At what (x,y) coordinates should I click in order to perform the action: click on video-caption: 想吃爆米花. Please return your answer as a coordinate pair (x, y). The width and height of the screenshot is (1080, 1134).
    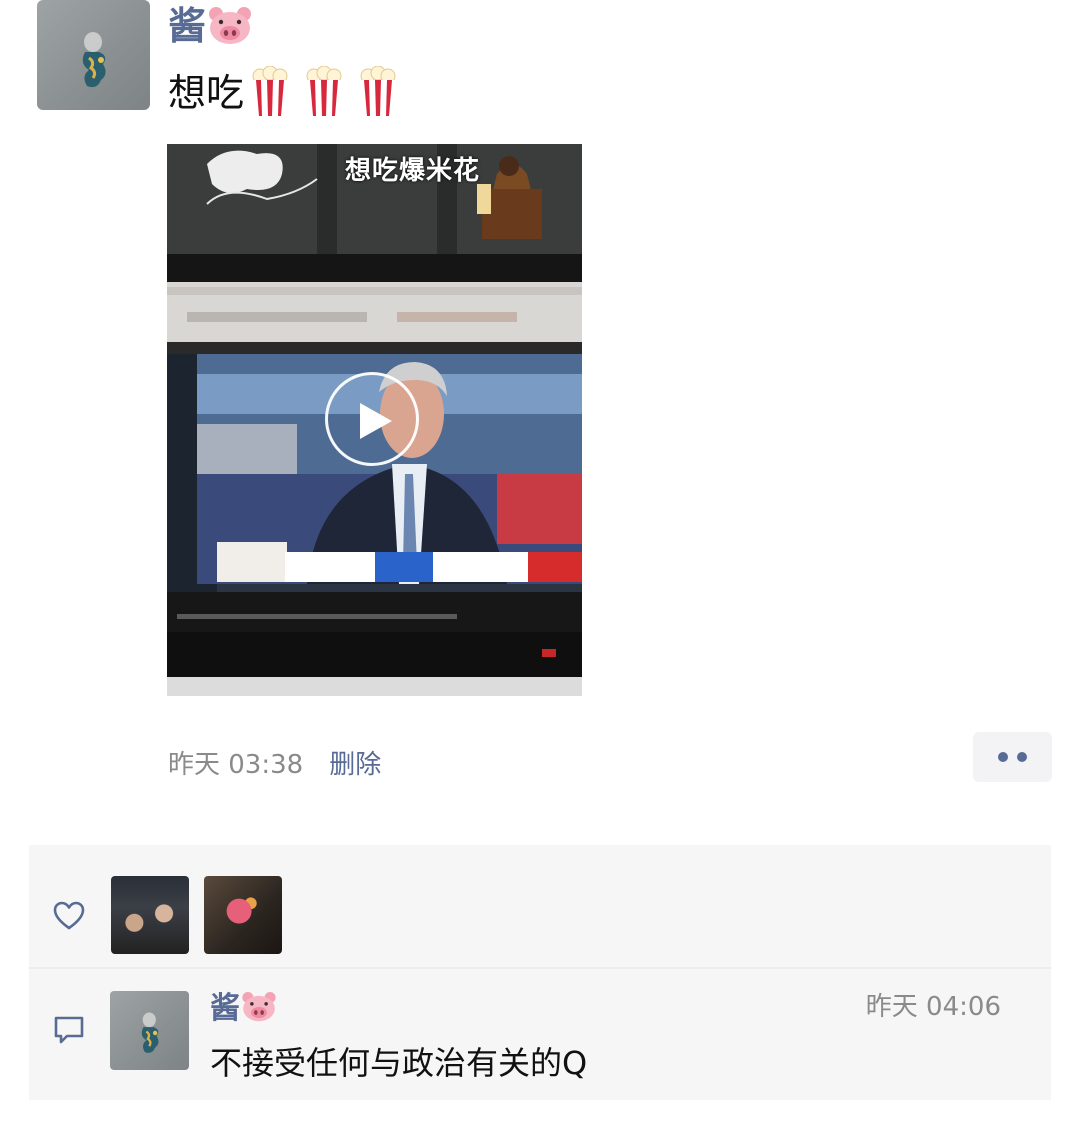
    Looking at the image, I should click on (413, 171).